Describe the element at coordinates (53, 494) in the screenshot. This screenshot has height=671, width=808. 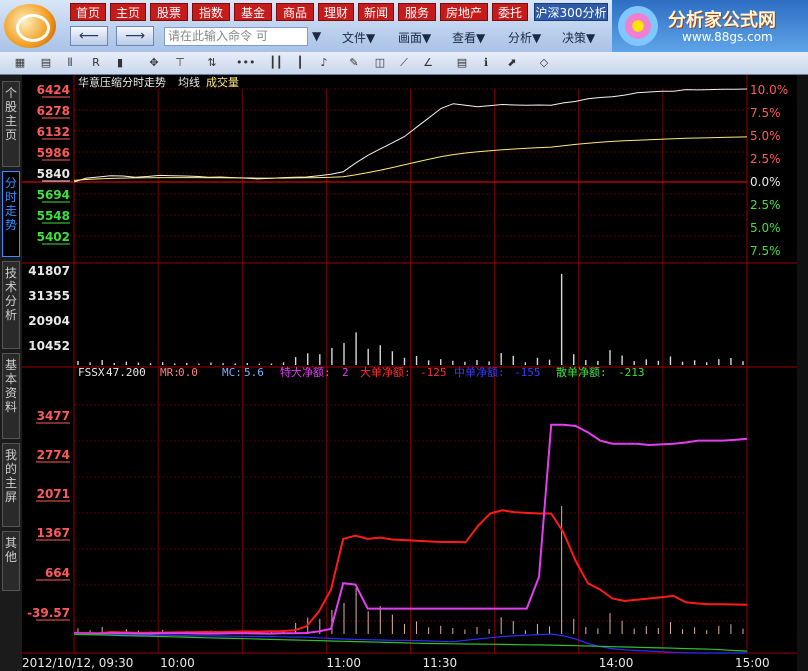
I see `flow-tick: 2071` at that location.